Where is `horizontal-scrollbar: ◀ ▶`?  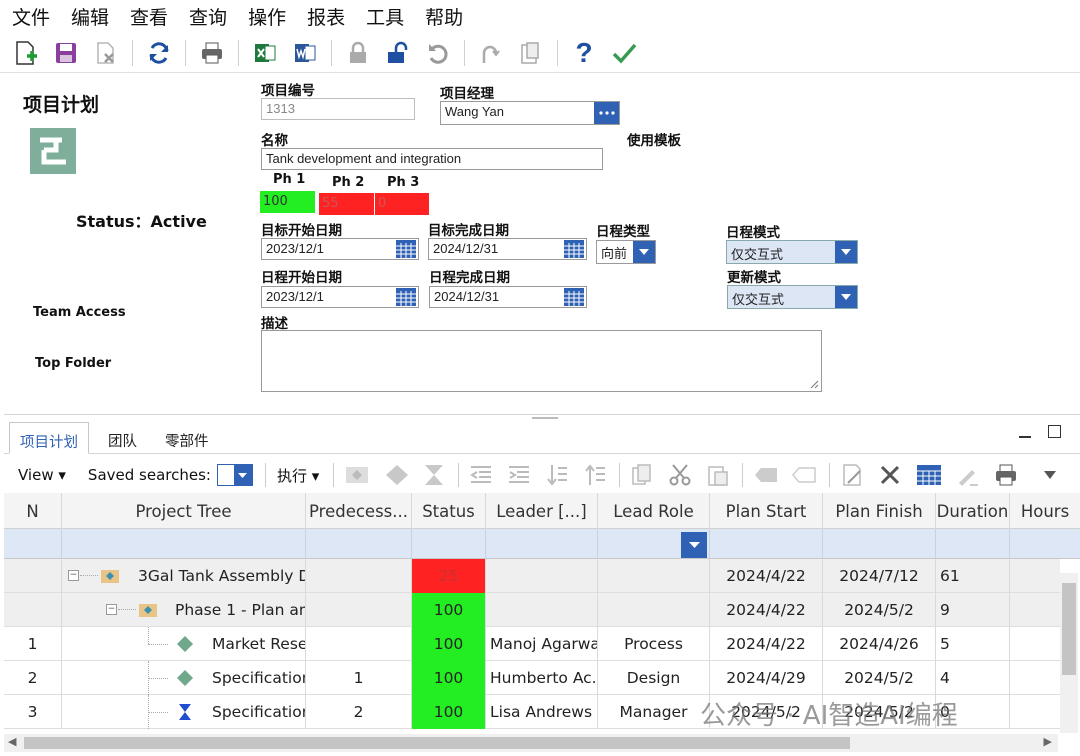 horizontal-scrollbar: ◀ ▶ is located at coordinates (531, 743).